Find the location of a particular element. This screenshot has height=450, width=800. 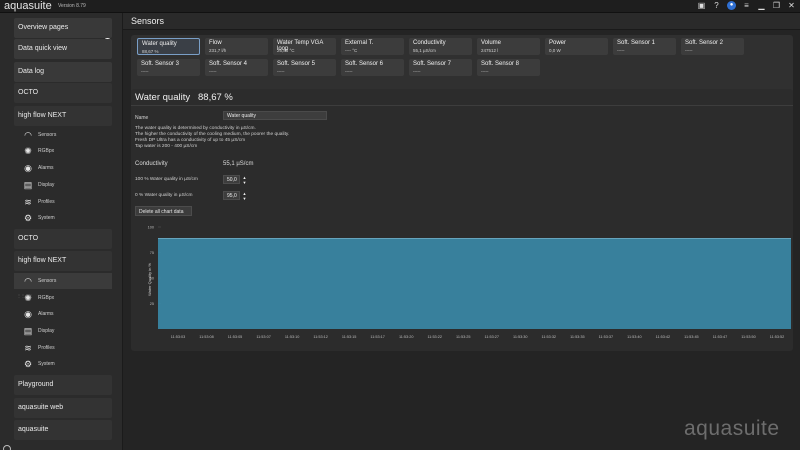

name-field: Water quality is located at coordinates (275, 115).